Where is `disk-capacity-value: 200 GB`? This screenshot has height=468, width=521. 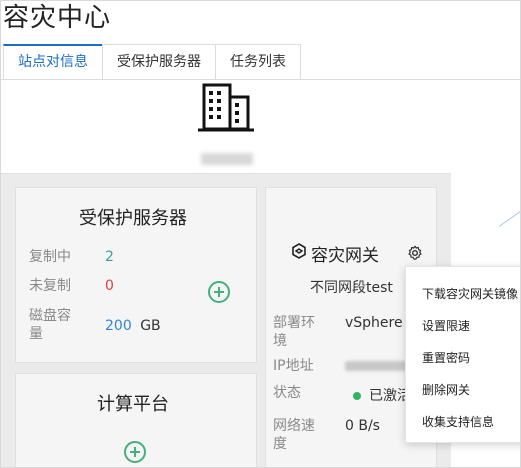 disk-capacity-value: 200 GB is located at coordinates (133, 326).